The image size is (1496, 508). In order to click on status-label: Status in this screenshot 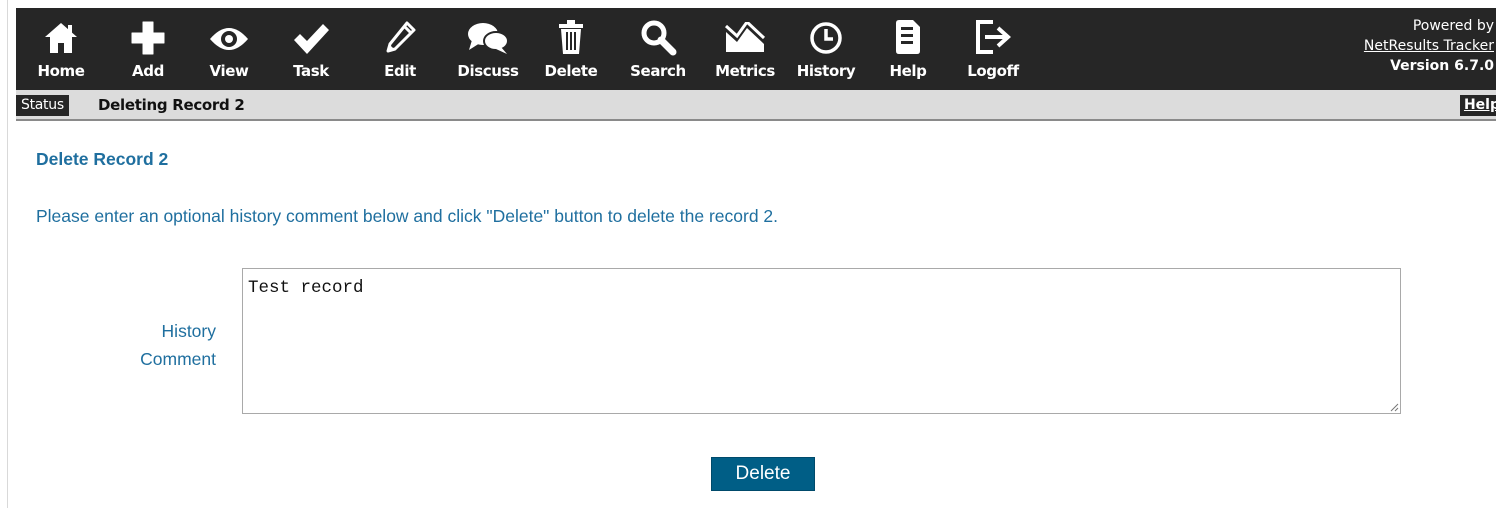, I will do `click(42, 105)`.